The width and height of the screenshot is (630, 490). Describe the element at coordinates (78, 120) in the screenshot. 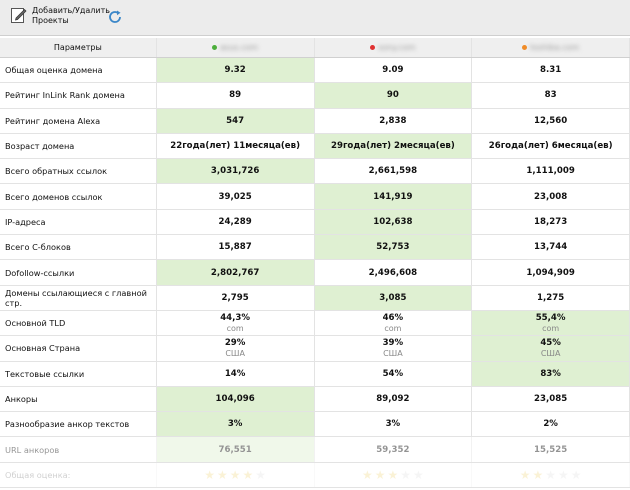

I see `row-label: Рейтинг домена Alexa` at that location.